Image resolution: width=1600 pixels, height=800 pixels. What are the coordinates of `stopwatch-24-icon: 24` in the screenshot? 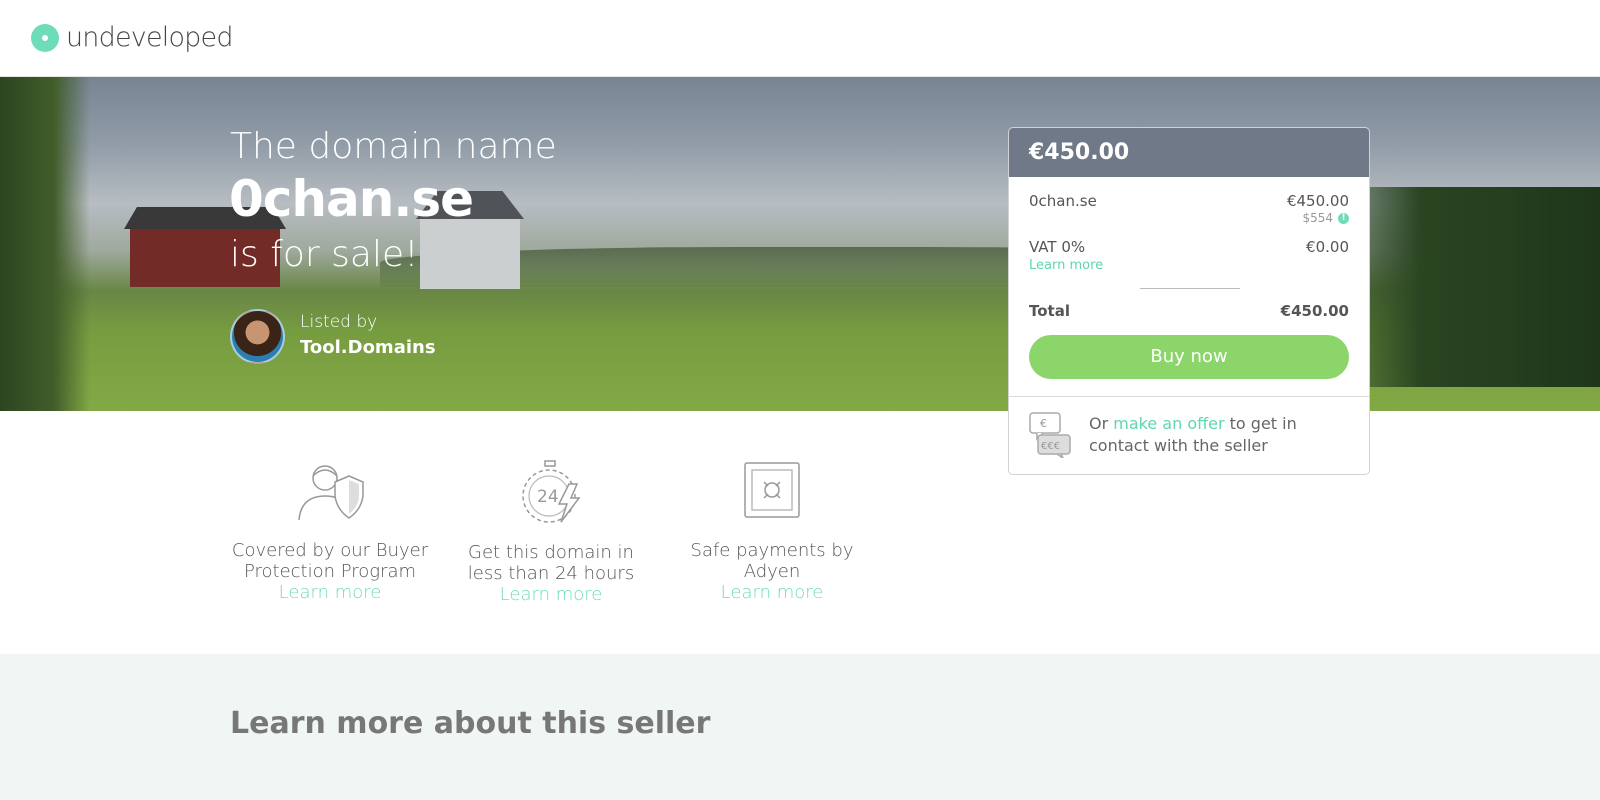 It's located at (551, 492).